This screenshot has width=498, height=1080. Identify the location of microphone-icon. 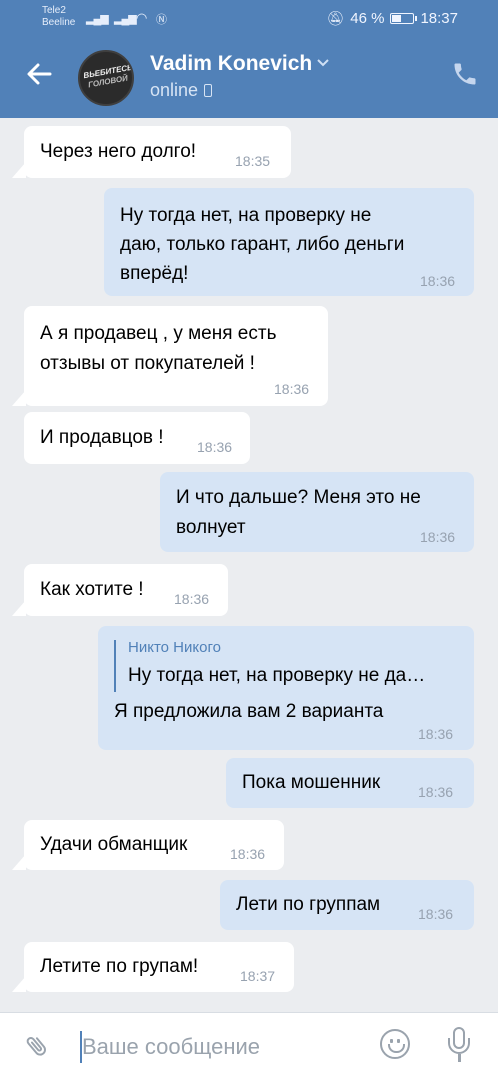
(459, 1046).